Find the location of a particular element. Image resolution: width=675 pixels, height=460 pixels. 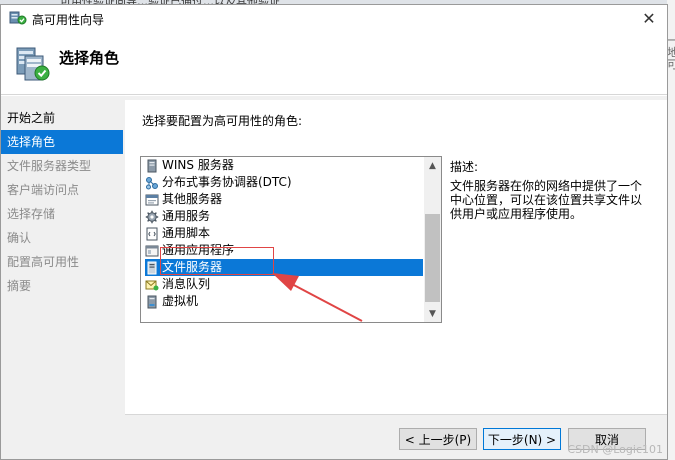

annotation-arrow-icon is located at coordinates (317, 297).